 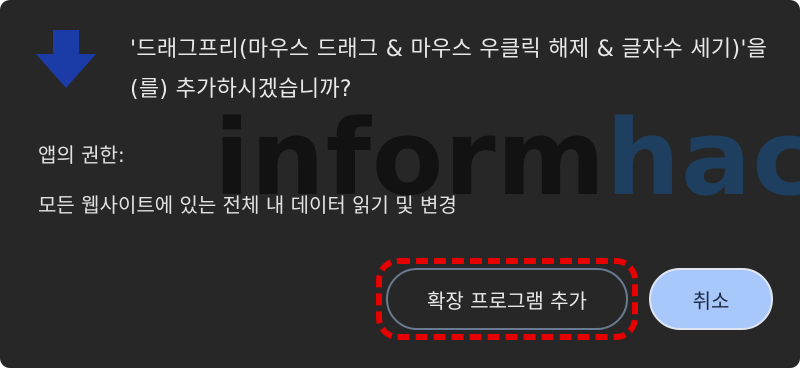 I want to click on watermark-hack: hack, so click(x=703, y=158).